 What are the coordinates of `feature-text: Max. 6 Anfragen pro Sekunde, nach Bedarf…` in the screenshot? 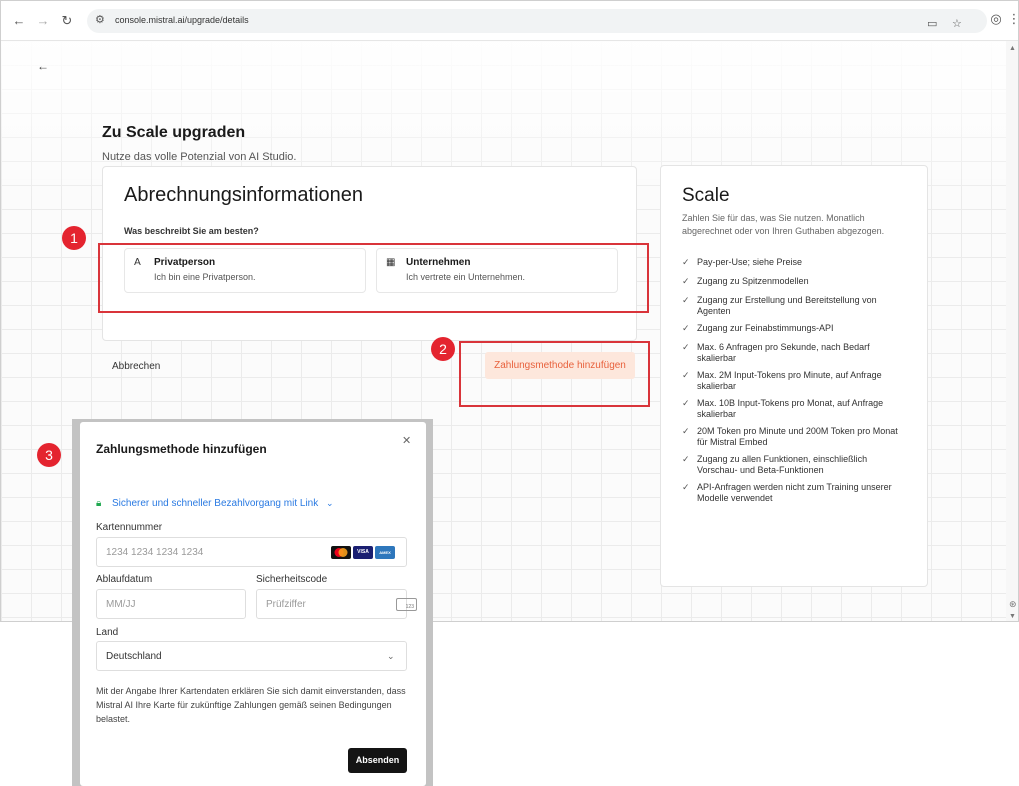 It's located at (783, 352).